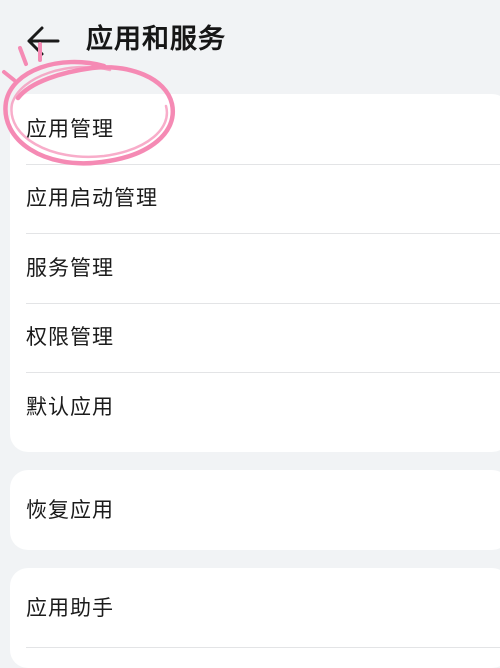 This screenshot has height=668, width=500. What do you see at coordinates (250, 42) in the screenshot?
I see `title-bar: 应用和服务` at bounding box center [250, 42].